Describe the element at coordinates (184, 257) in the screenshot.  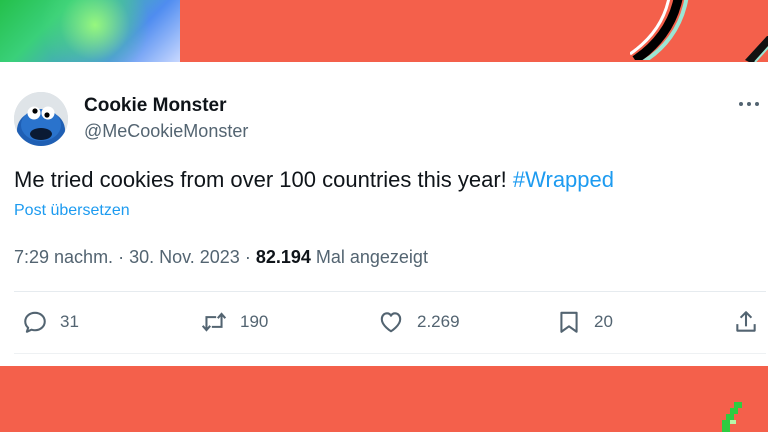
I see `tweet-date: 30. Nov. 2023` at that location.